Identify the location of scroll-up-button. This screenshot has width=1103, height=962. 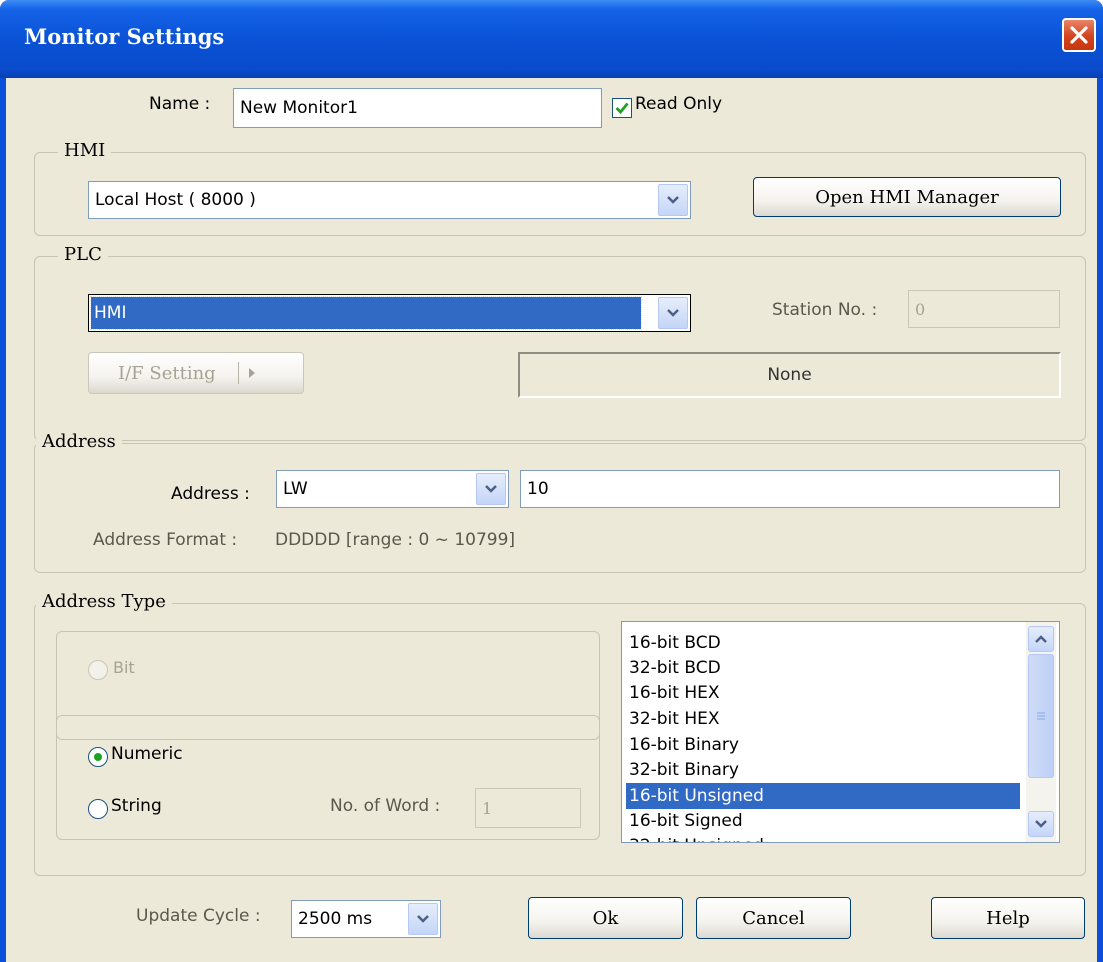
(1041, 639).